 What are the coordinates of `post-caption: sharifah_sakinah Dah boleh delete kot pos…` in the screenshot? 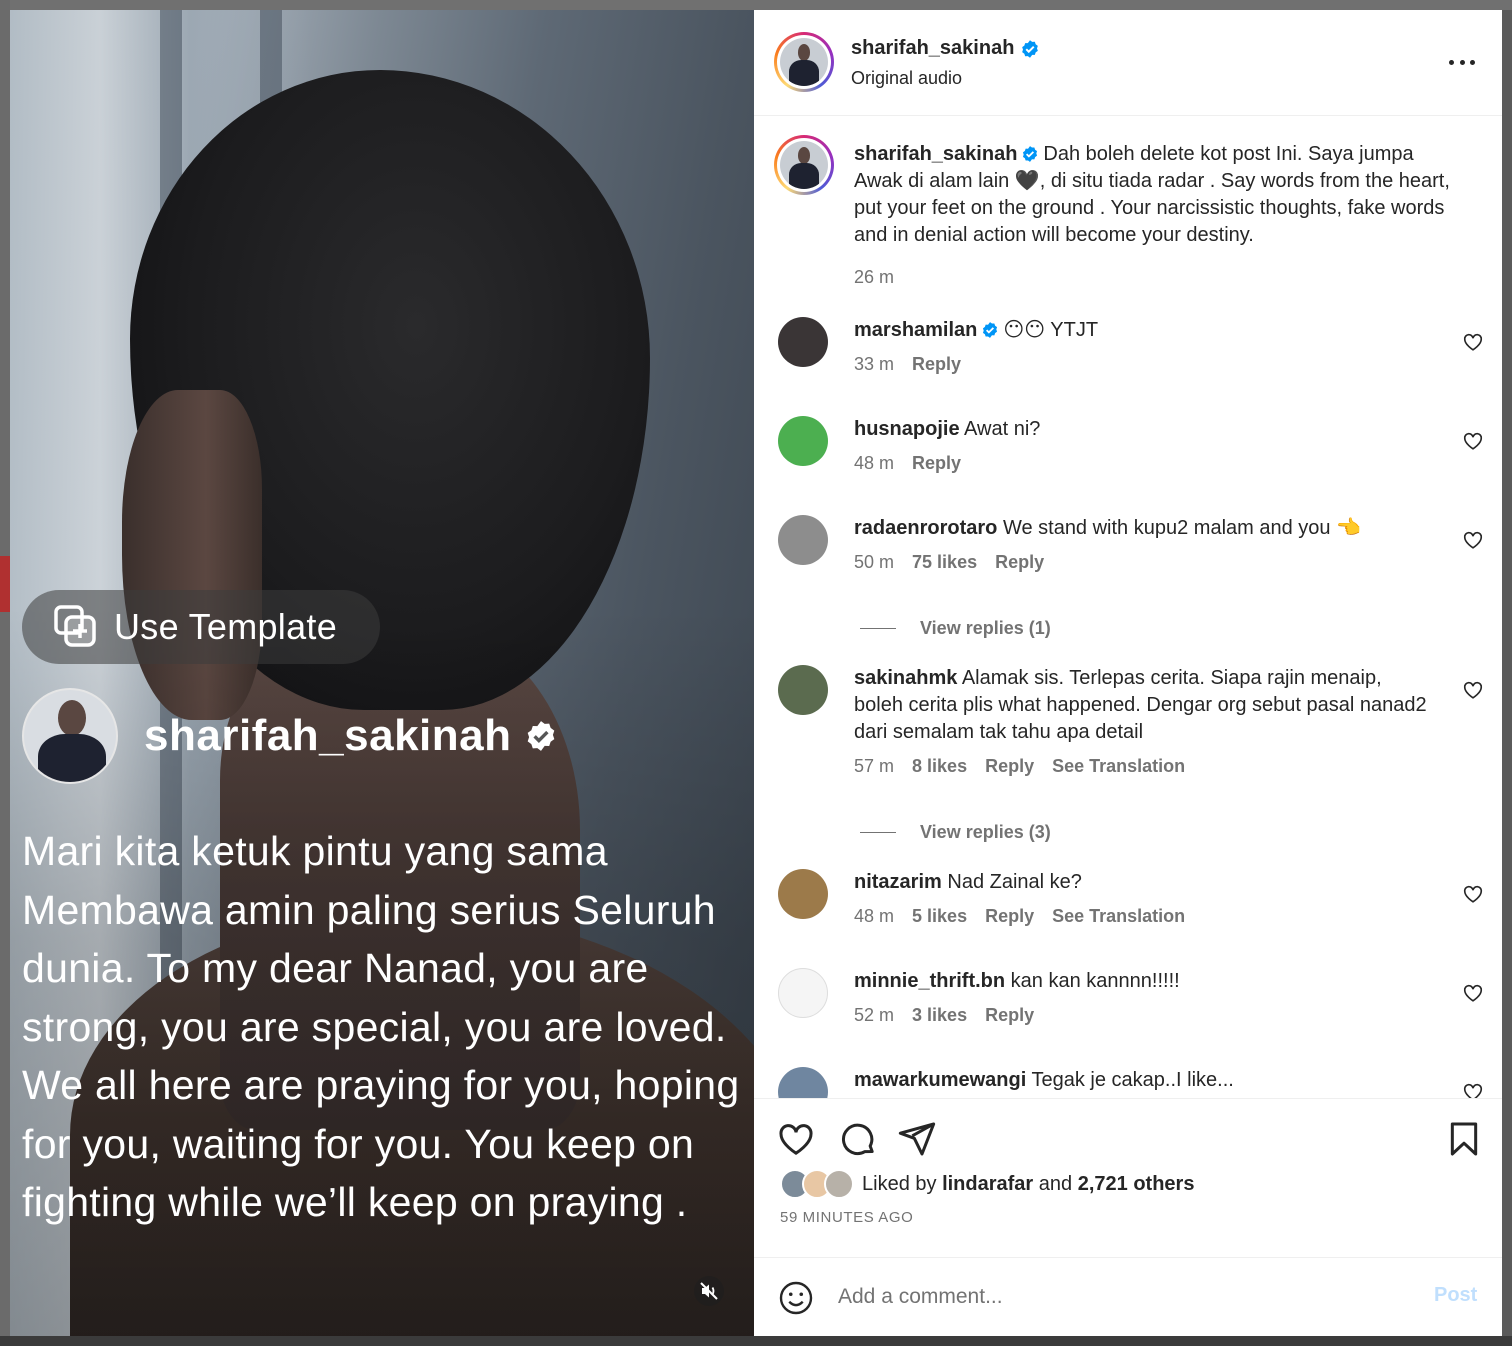 It's located at (1159, 195).